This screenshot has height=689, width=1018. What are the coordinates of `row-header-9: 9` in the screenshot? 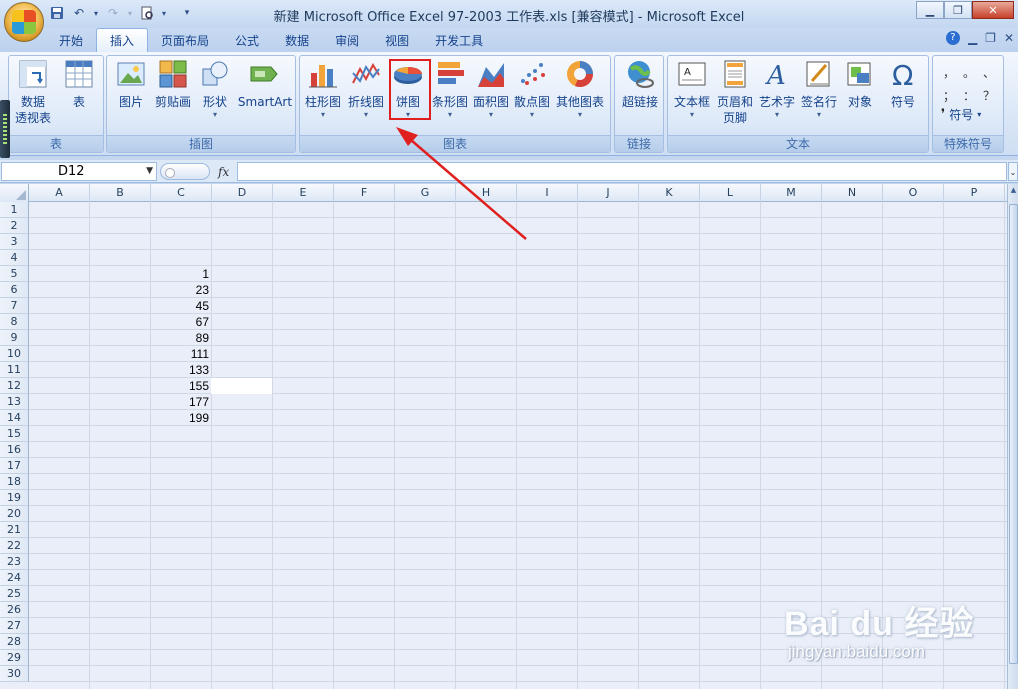 It's located at (14, 338).